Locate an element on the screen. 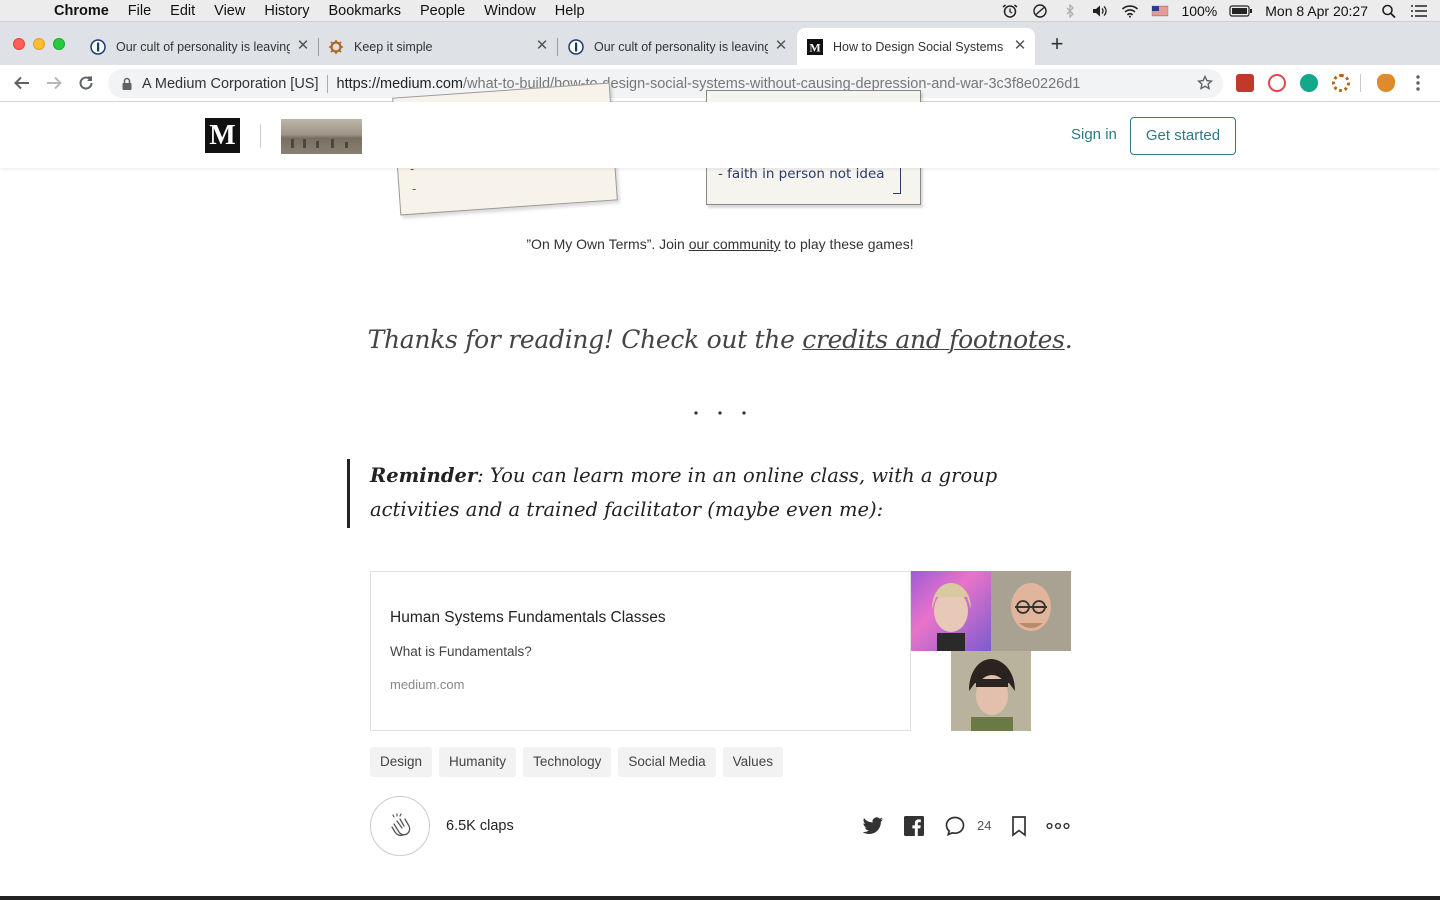  reminder-label: Reminder is located at coordinates (424, 475).